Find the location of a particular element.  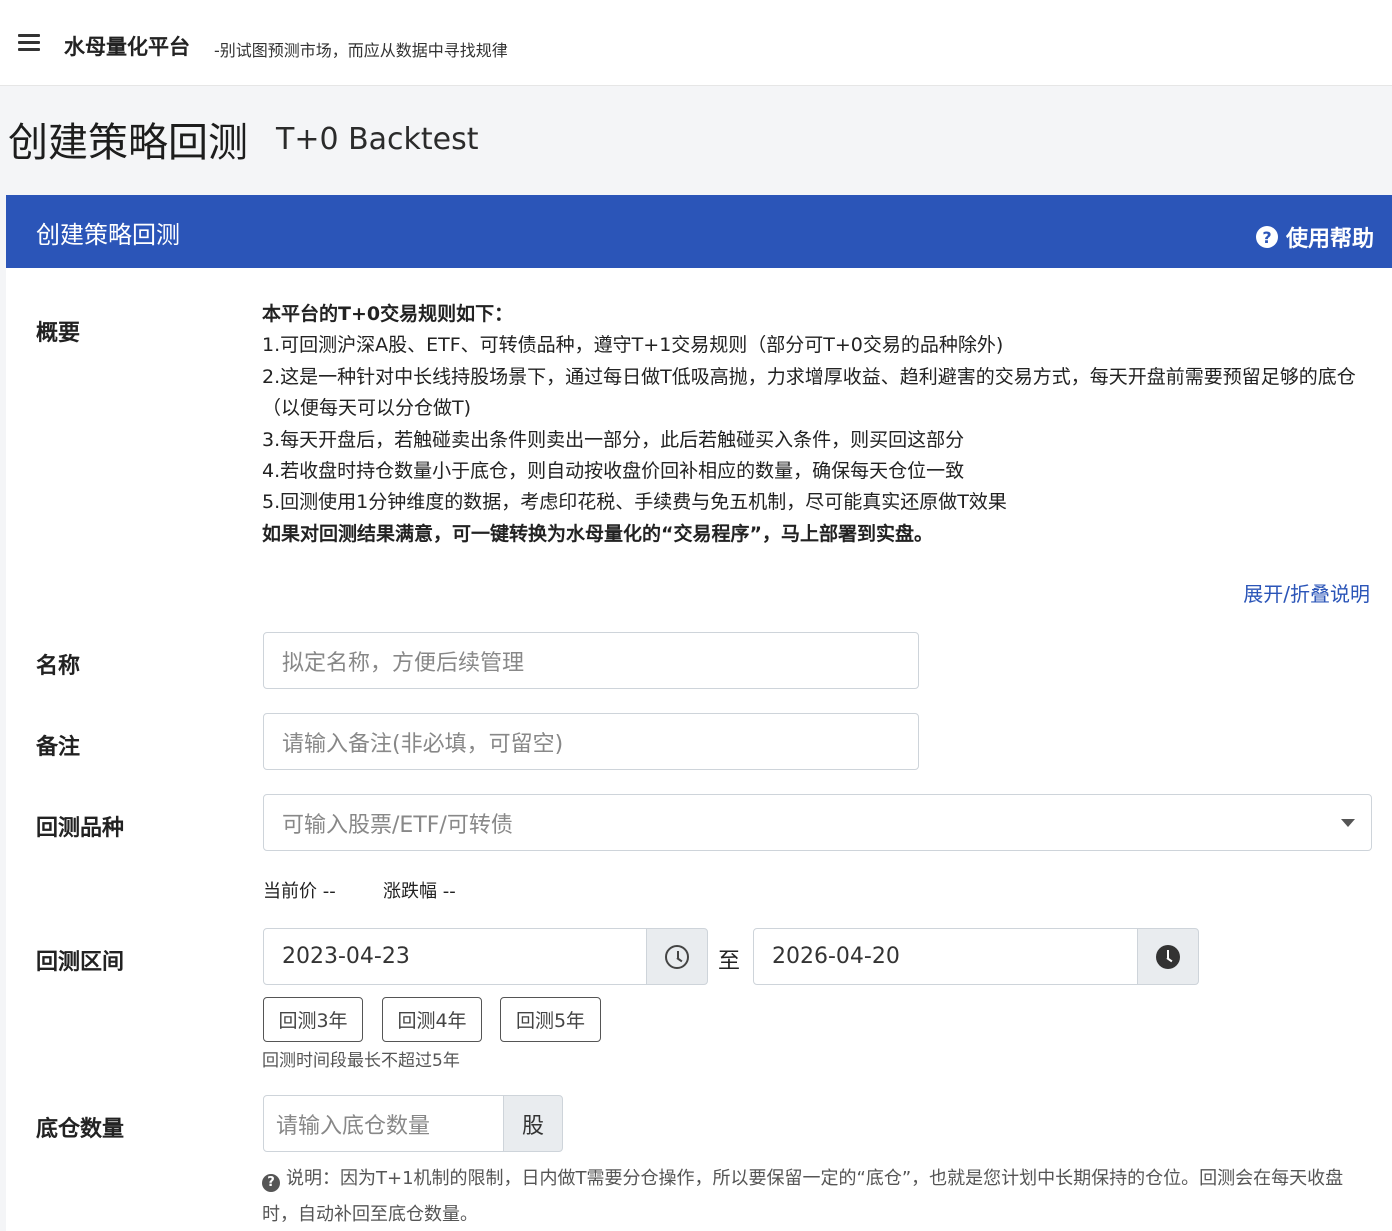

backtest-3-years-button: 回测3年 is located at coordinates (313, 1019).